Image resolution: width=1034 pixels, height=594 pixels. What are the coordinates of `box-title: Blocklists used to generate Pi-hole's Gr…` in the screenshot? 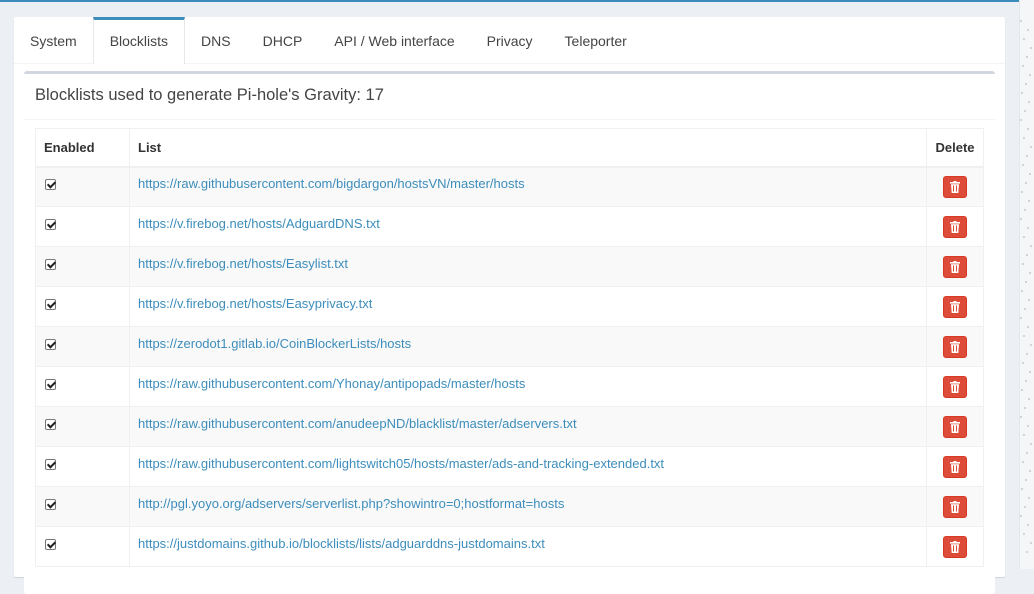 It's located at (209, 95).